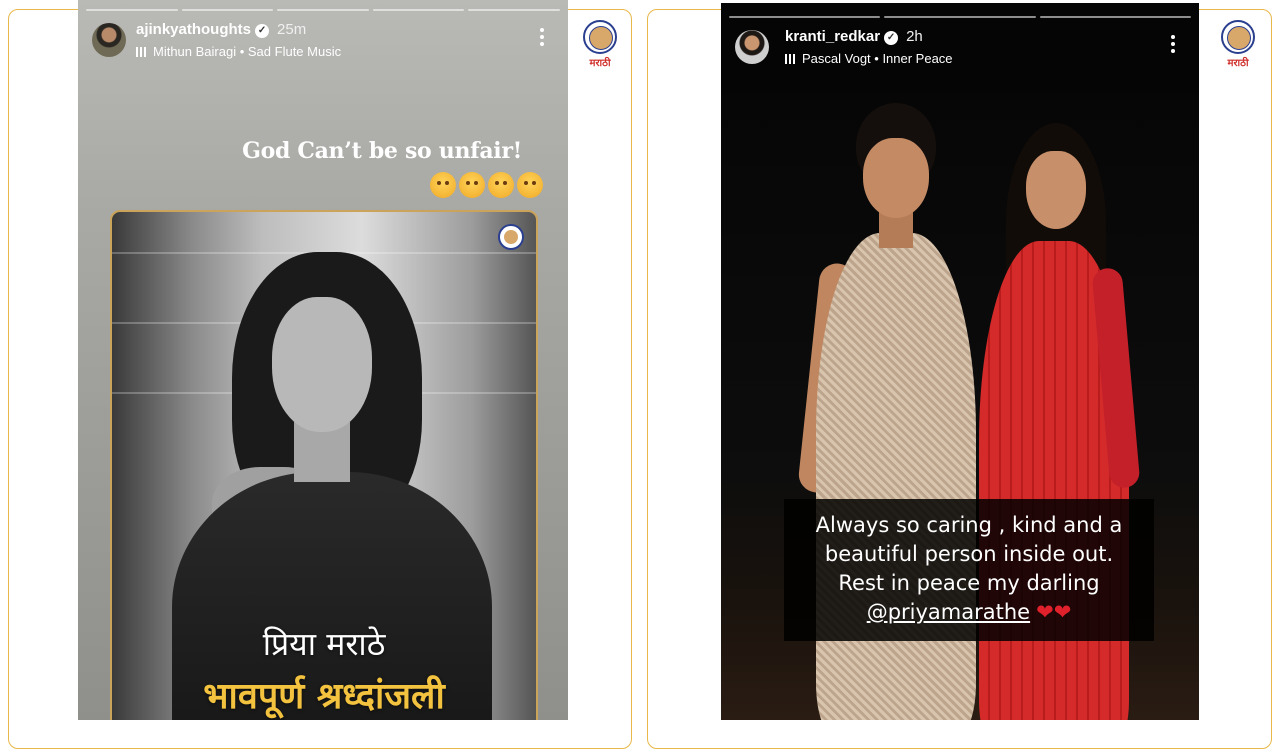 This screenshot has height=749, width=1280. What do you see at coordinates (969, 583) in the screenshot?
I see `quote-line: Rest in peace my darling` at bounding box center [969, 583].